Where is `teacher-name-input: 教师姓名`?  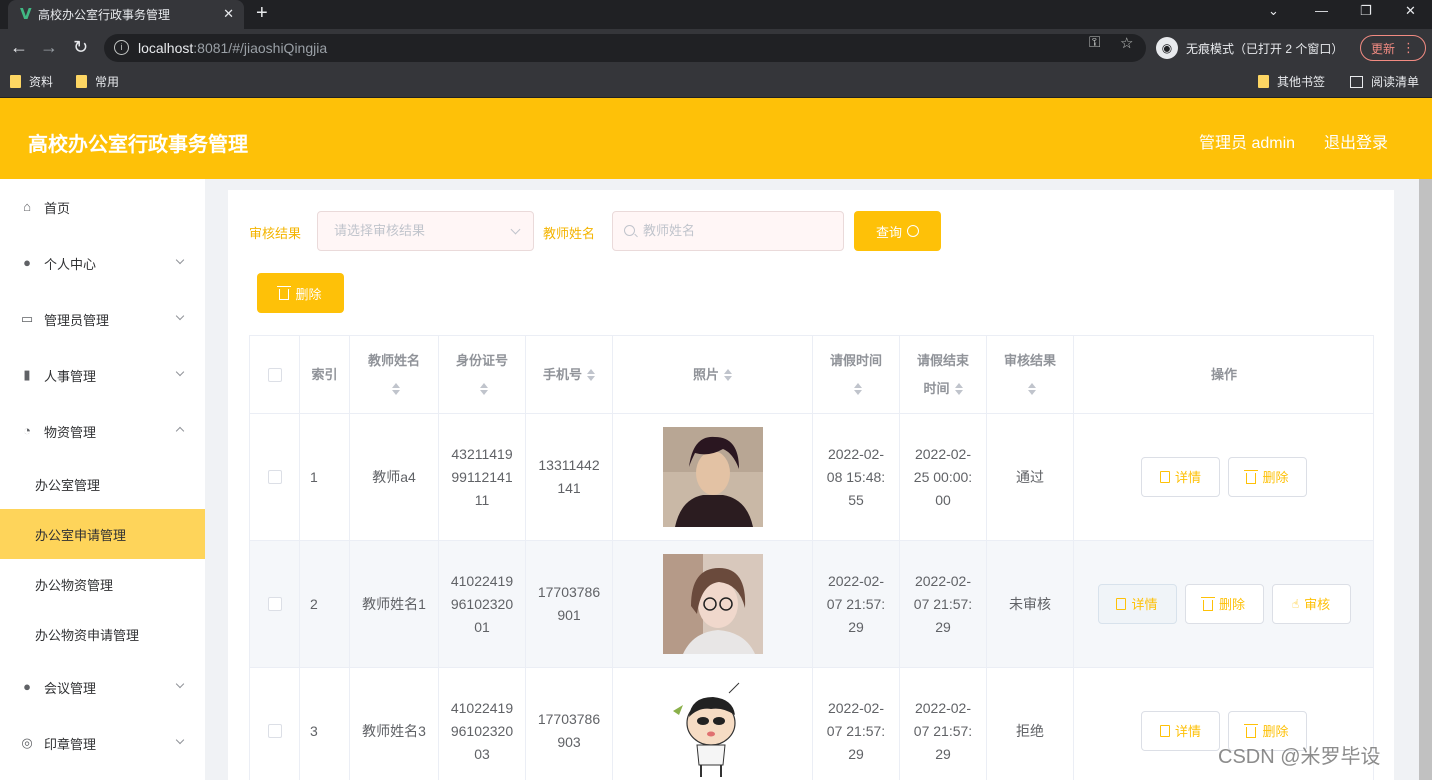
teacher-name-input: 教师姓名 is located at coordinates (728, 231).